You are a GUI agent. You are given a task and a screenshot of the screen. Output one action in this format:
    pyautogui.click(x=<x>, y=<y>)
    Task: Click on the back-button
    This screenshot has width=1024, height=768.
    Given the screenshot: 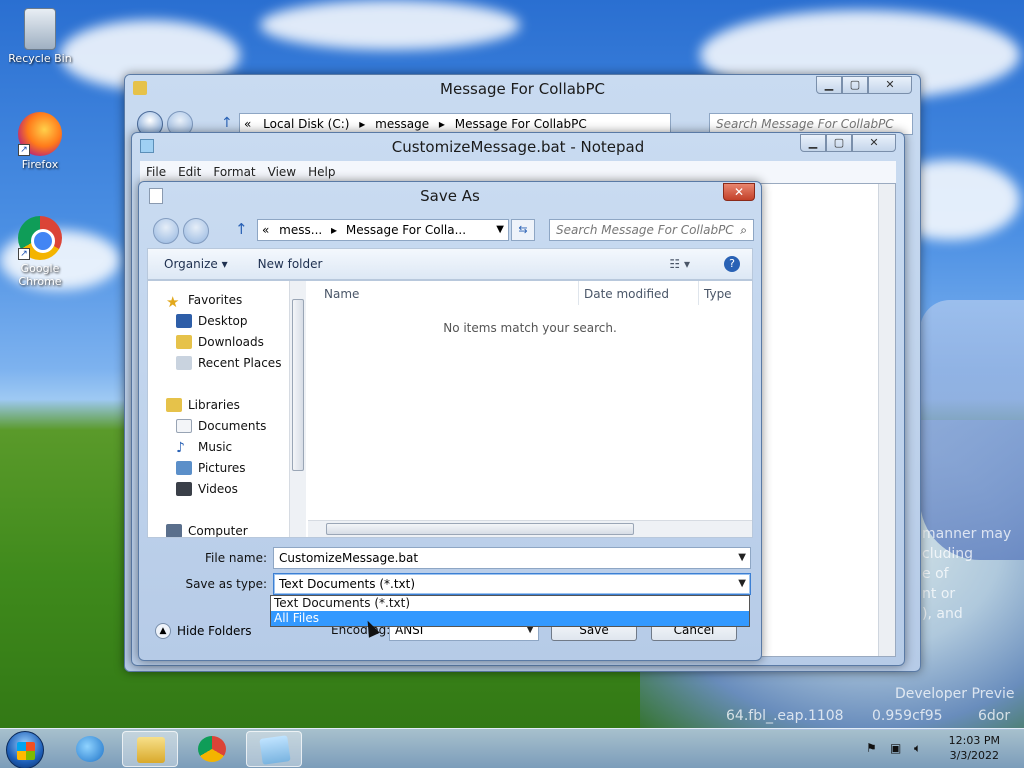 What is the action you would take?
    pyautogui.click(x=166, y=231)
    